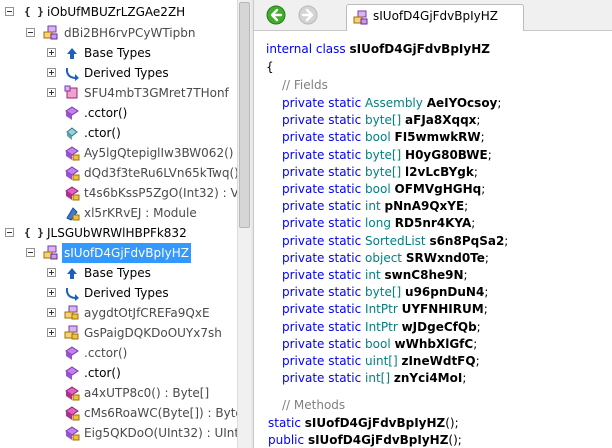 This screenshot has height=448, width=612. I want to click on member-label: Eig5QKDoO(UInt32) : UInt, so click(160, 433).